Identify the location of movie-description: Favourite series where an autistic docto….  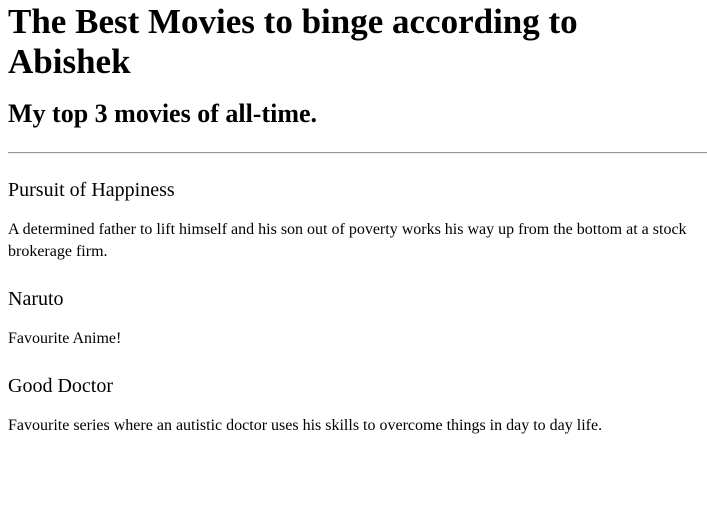
(305, 425).